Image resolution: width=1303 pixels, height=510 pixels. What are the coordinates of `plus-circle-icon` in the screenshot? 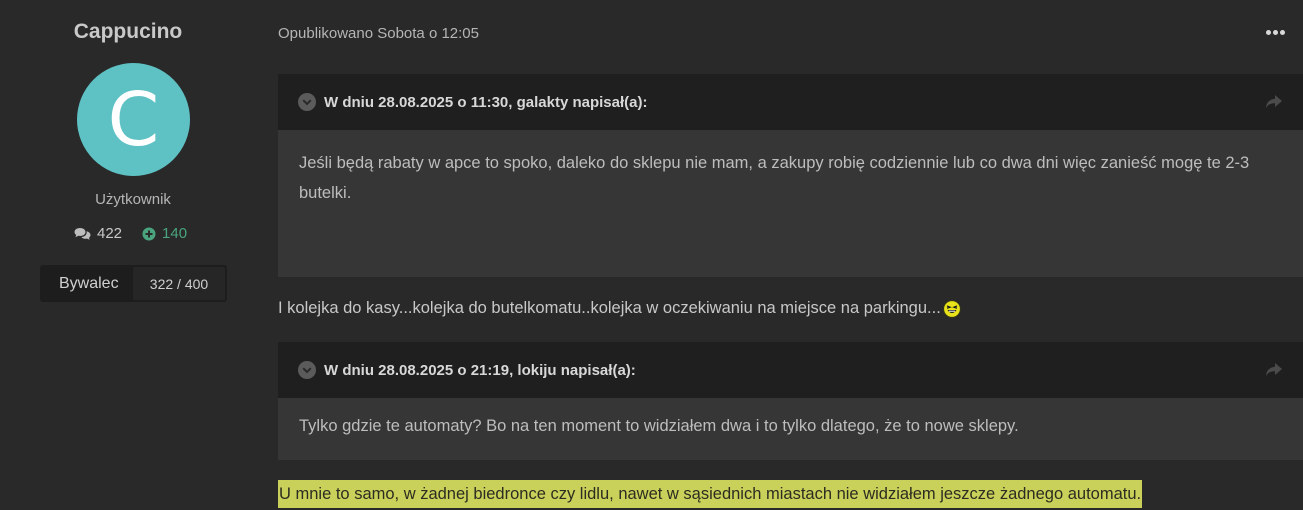 It's located at (149, 233).